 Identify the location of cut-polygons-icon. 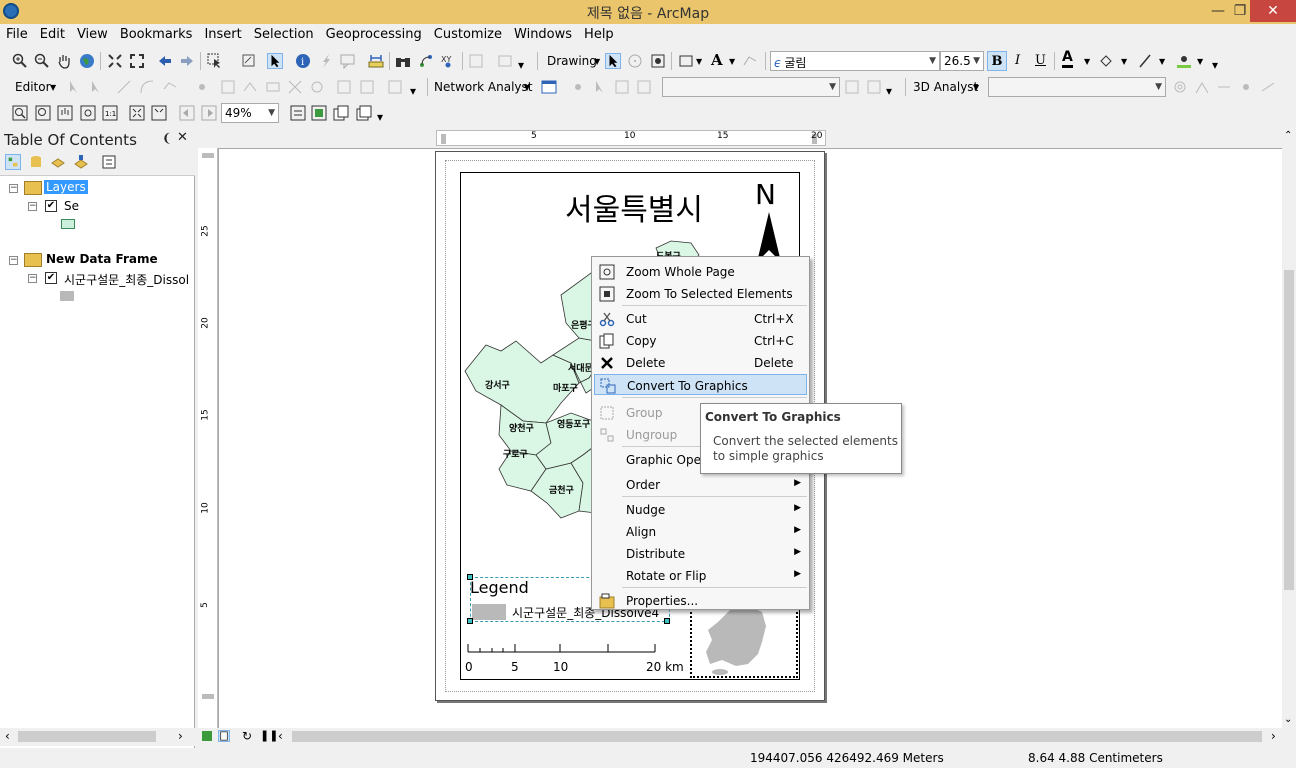
(273, 87).